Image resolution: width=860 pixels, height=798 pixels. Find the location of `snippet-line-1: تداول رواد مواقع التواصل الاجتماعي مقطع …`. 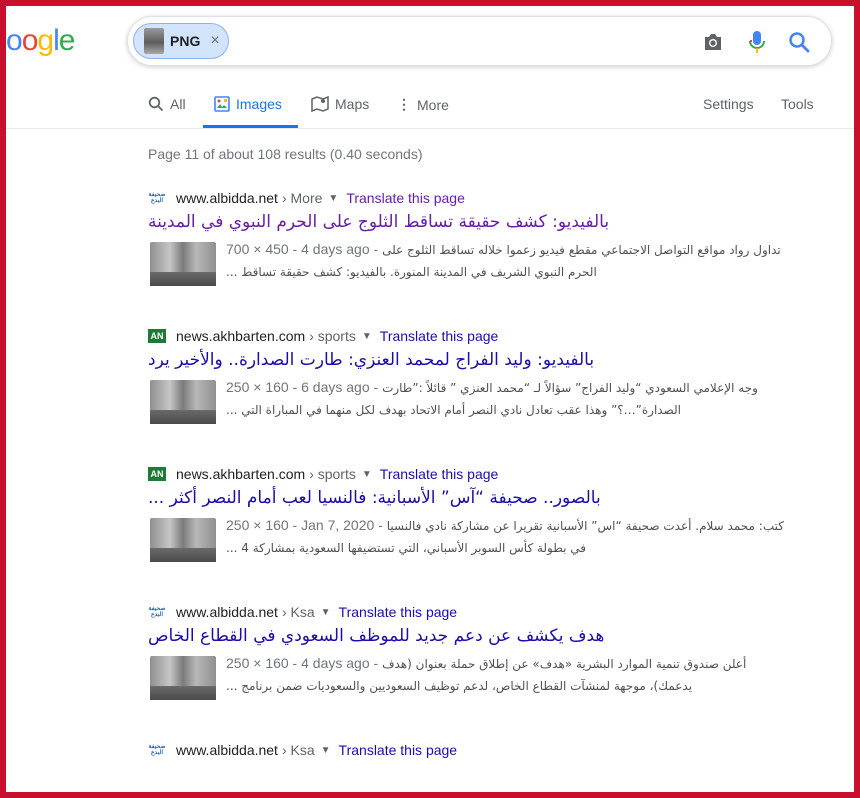

snippet-line-1: تداول رواد مواقع التواصل الاجتماعي مقطع … is located at coordinates (581, 250).